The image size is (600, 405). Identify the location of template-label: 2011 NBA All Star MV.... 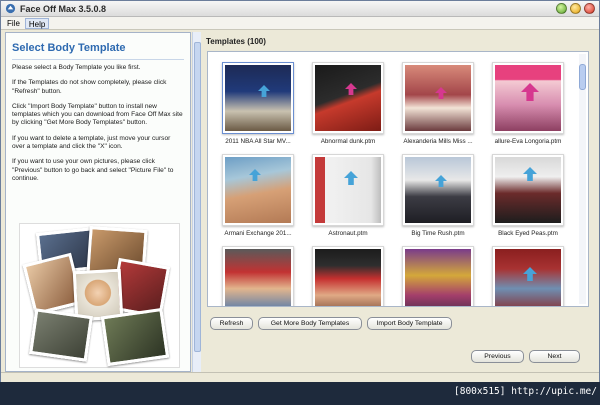
(258, 141).